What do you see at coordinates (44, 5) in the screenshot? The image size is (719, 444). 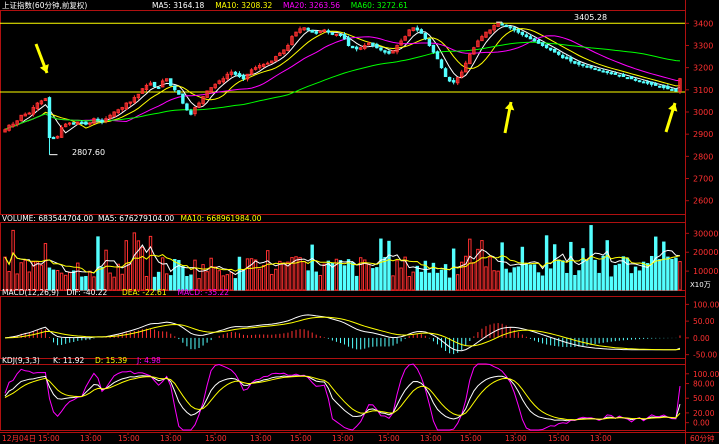 I see `price-panel-title-text: 上证指数(60分钟,前复权)` at bounding box center [44, 5].